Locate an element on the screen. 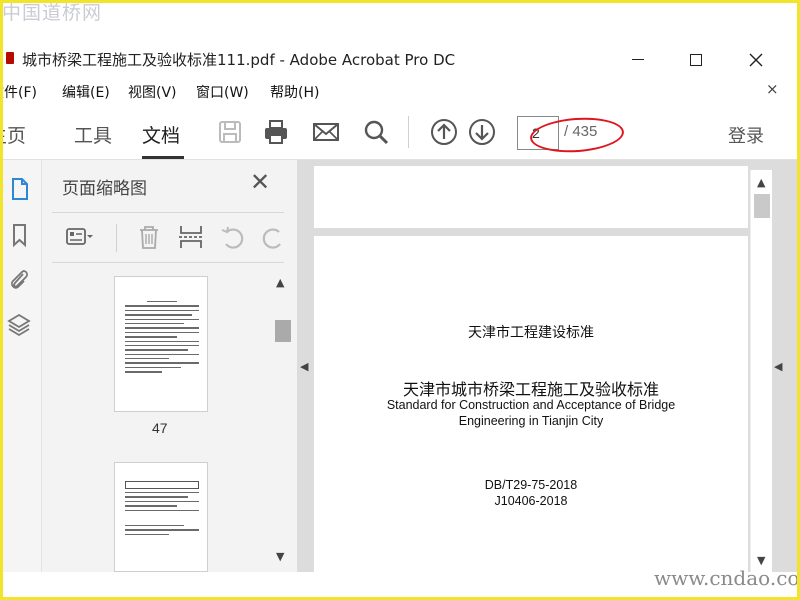  standard-code: DB/T29-75-2018 is located at coordinates (531, 485).